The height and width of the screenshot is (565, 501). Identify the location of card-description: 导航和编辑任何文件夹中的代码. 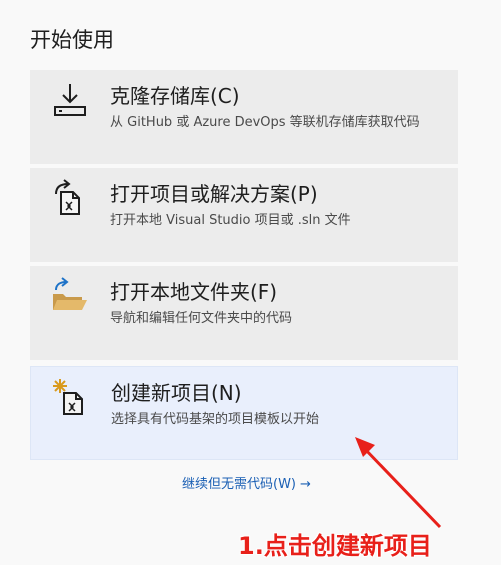
(201, 318).